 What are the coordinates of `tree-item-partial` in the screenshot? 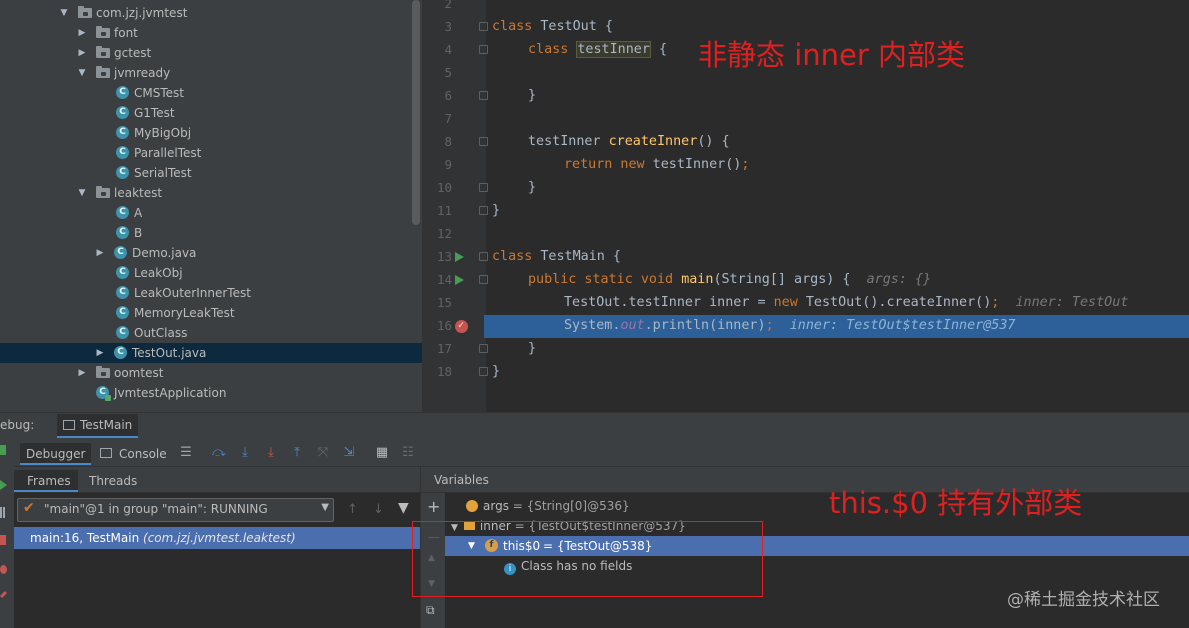 It's located at (211, 406).